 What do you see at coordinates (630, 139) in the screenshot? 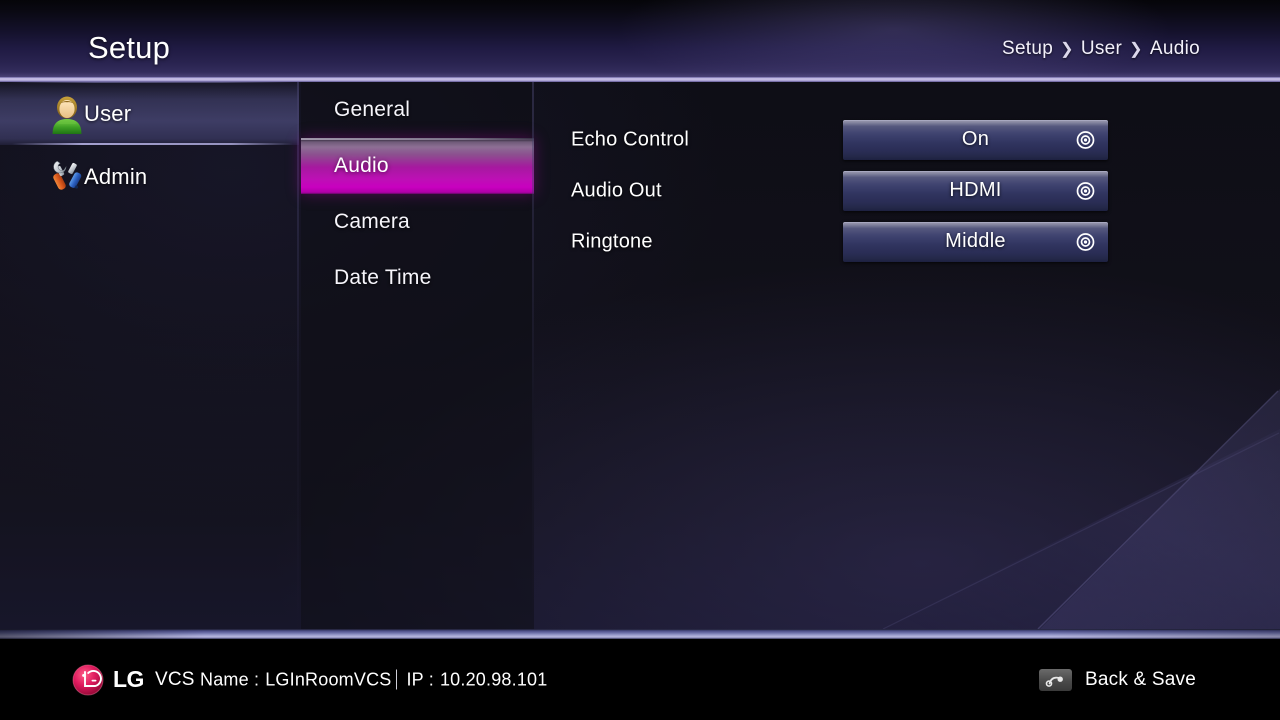
I see `setting-label: Echo Control` at bounding box center [630, 139].